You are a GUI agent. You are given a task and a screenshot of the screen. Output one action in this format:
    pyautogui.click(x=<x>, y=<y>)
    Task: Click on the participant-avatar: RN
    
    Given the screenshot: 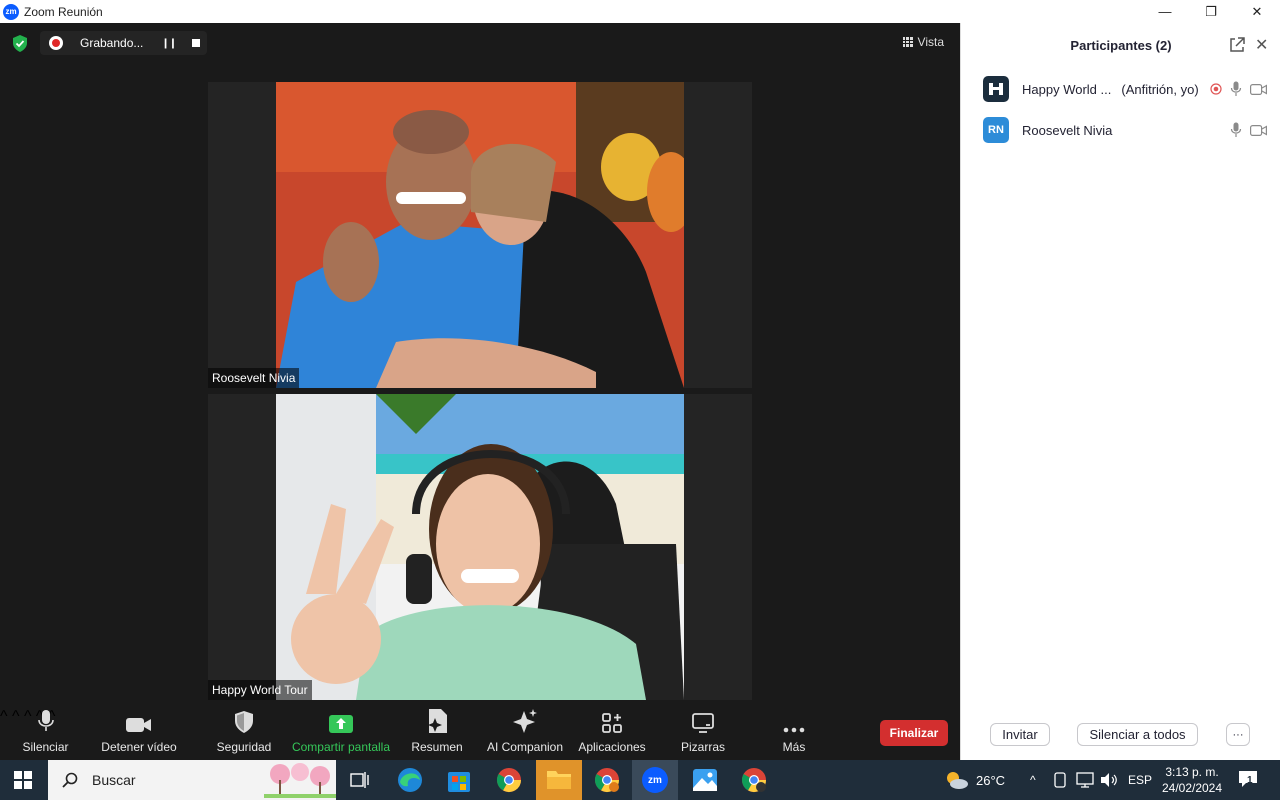 What is the action you would take?
    pyautogui.click(x=996, y=130)
    